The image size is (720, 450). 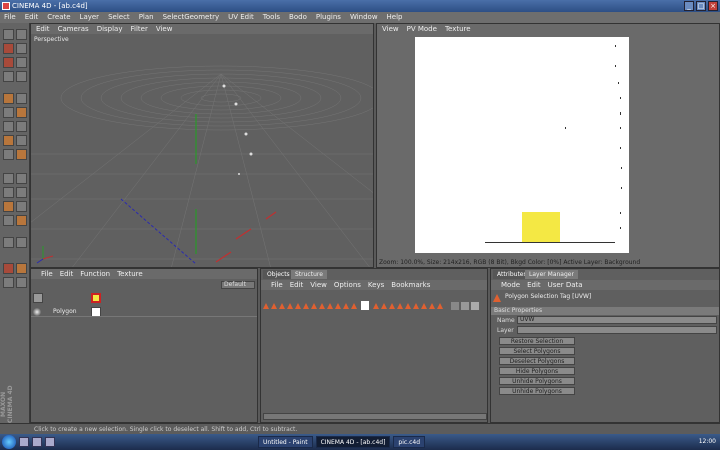 What do you see at coordinates (278, 274) in the screenshot?
I see `tab-objects: Objects` at bounding box center [278, 274].